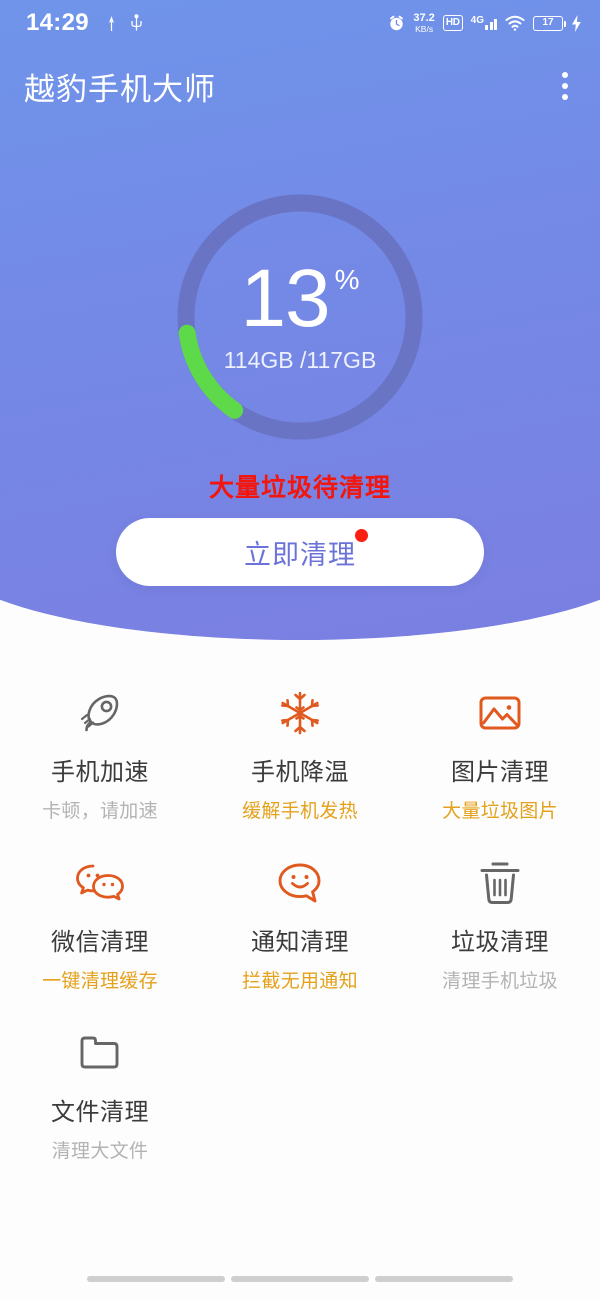 This screenshot has height=1300, width=600. I want to click on gauge-percent-row: 13 %, so click(300, 298).